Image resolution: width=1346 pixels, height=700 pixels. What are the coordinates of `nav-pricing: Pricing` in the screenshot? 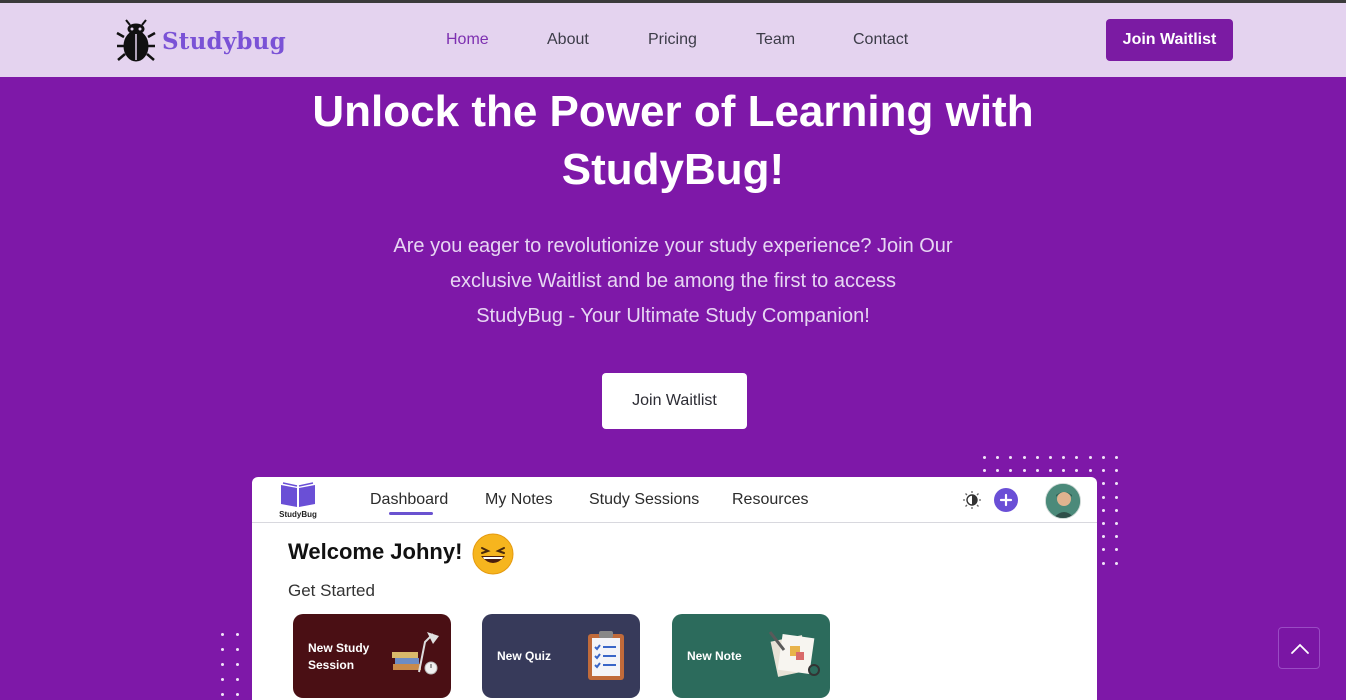 It's located at (672, 40).